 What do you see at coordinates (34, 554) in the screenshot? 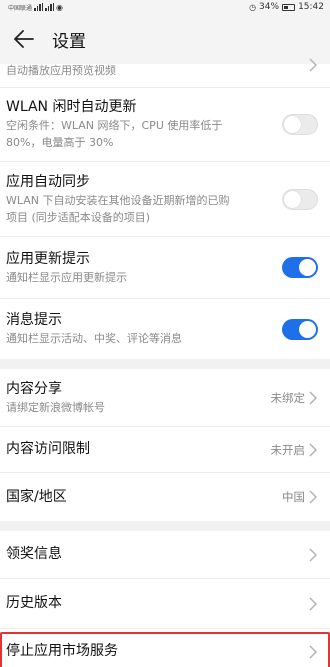
I see `row-title: 领奖信息` at bounding box center [34, 554].